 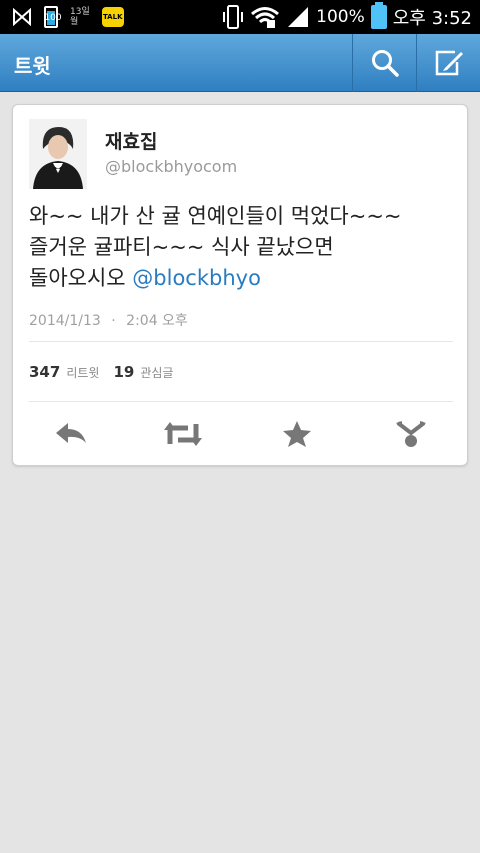 I want to click on avatar-image, so click(x=58, y=154).